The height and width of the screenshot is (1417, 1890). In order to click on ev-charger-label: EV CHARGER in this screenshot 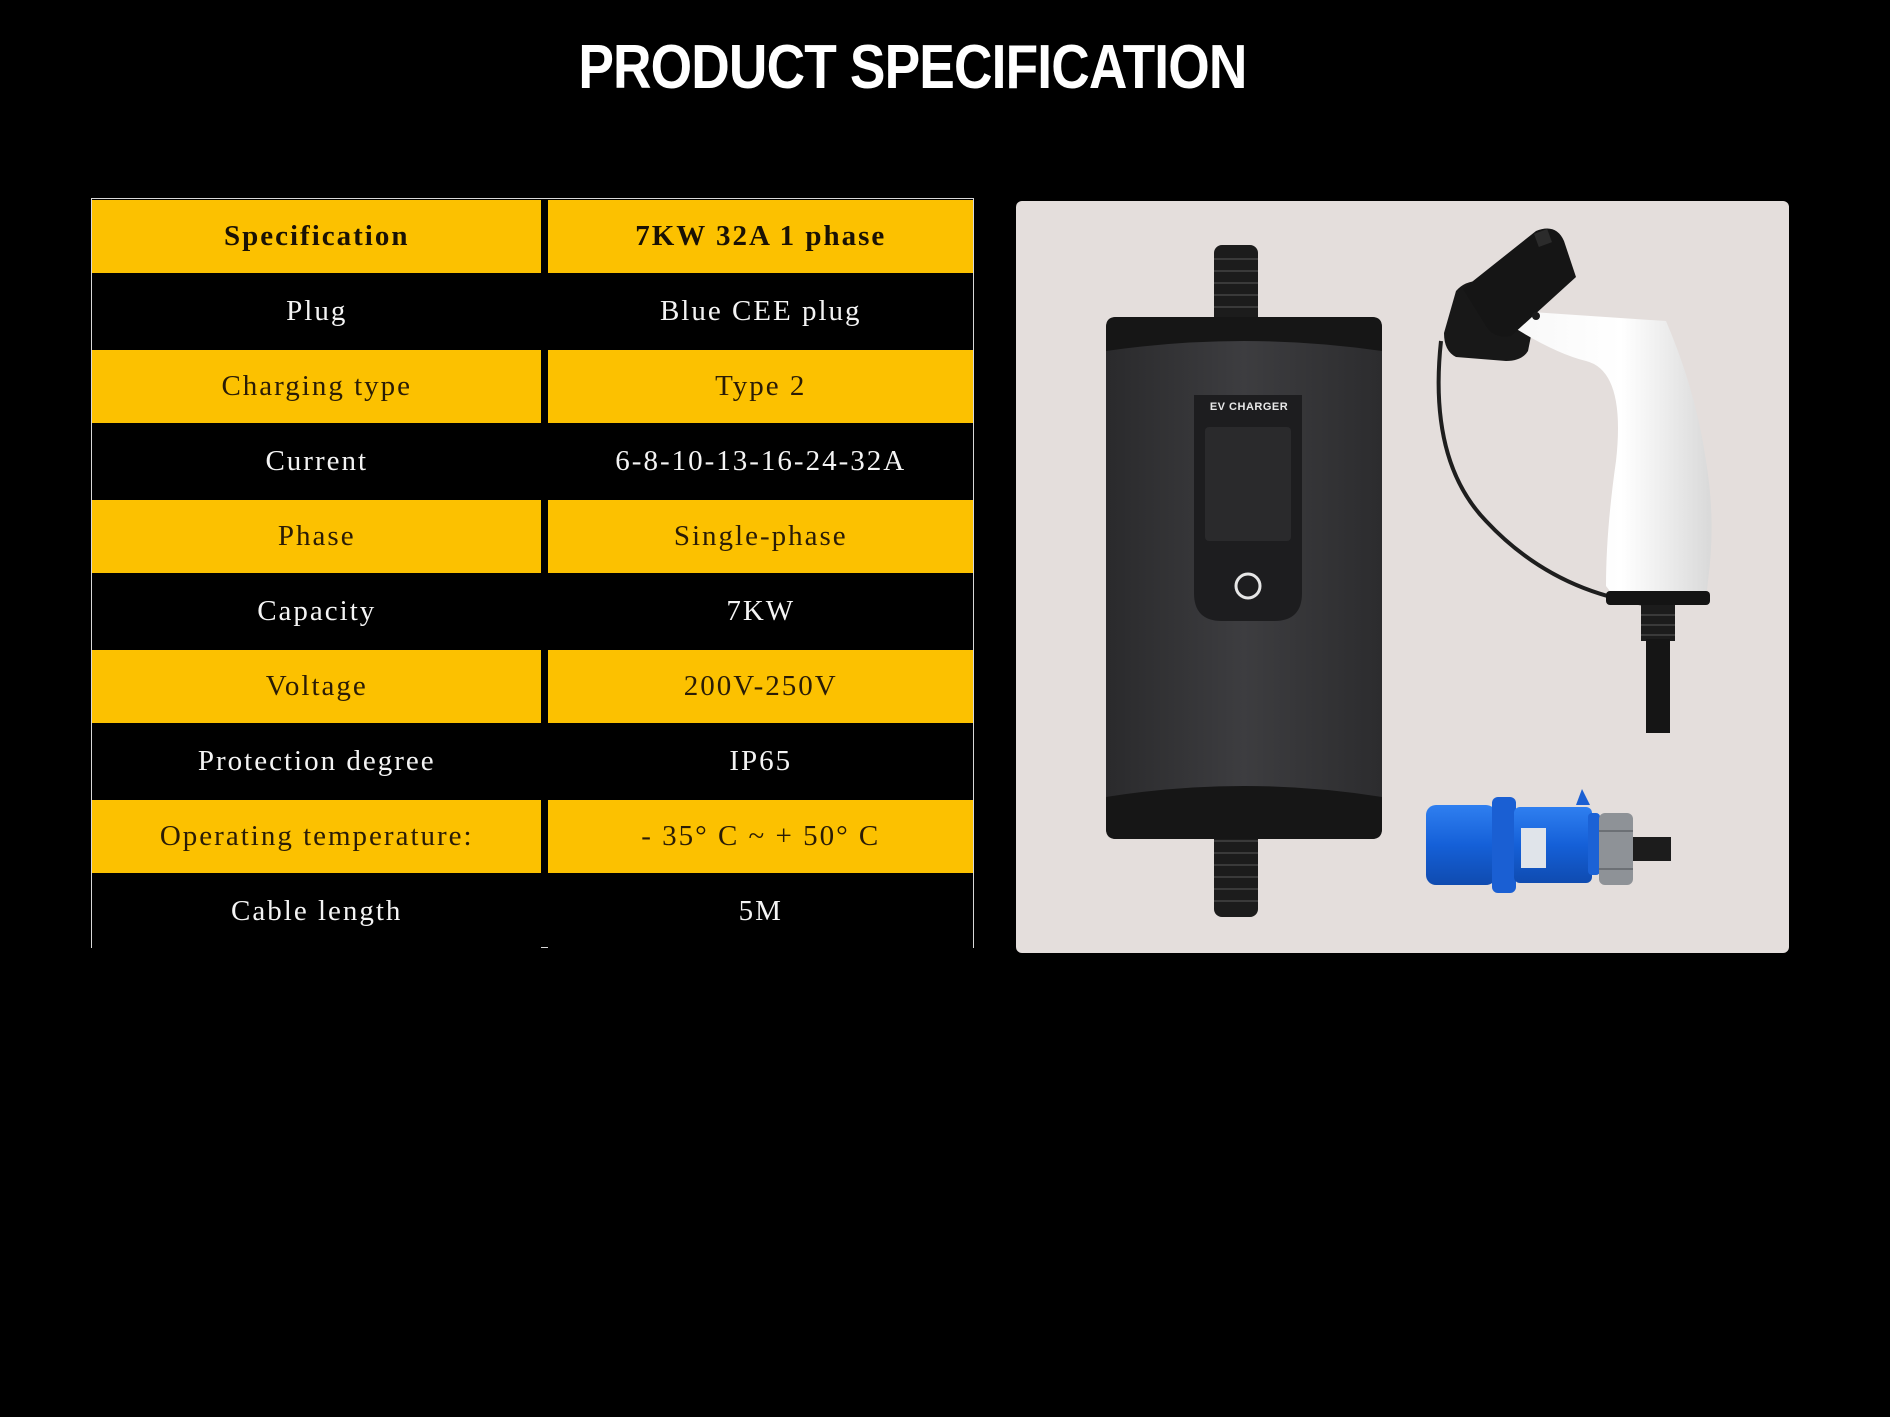, I will do `click(1249, 407)`.